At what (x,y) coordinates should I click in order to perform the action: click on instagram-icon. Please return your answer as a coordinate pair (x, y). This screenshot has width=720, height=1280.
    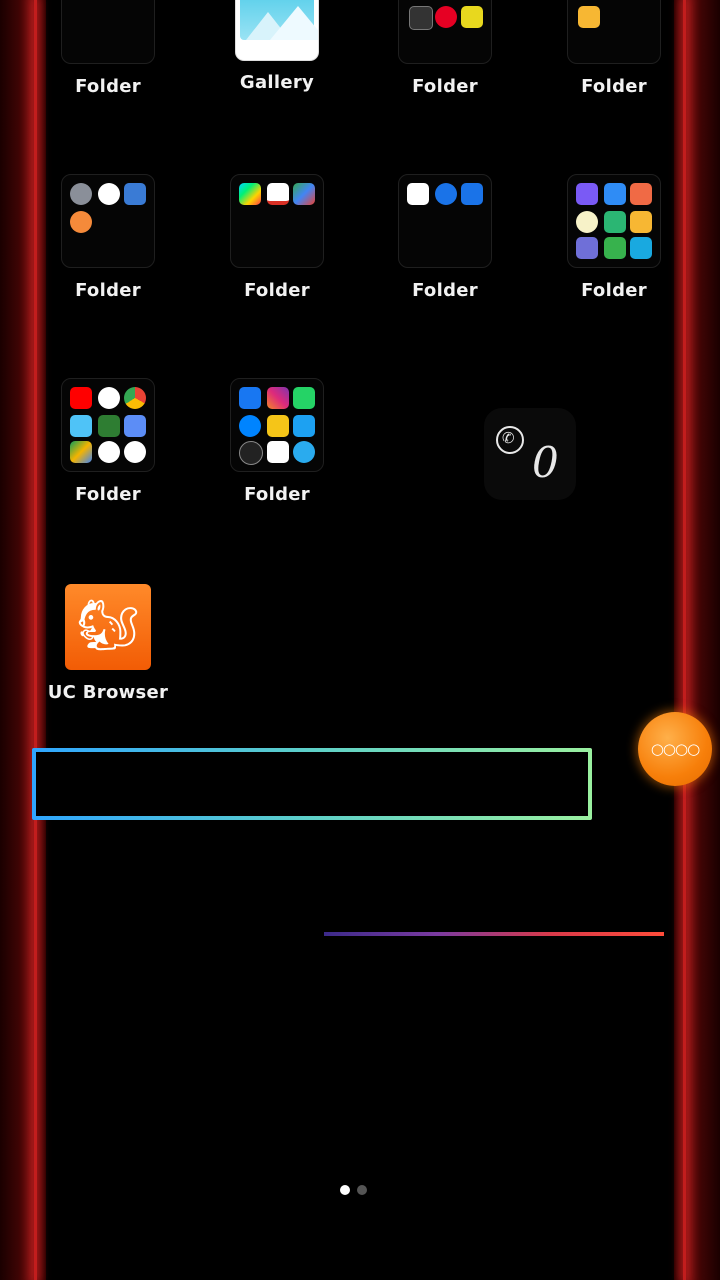
    Looking at the image, I should click on (278, 398).